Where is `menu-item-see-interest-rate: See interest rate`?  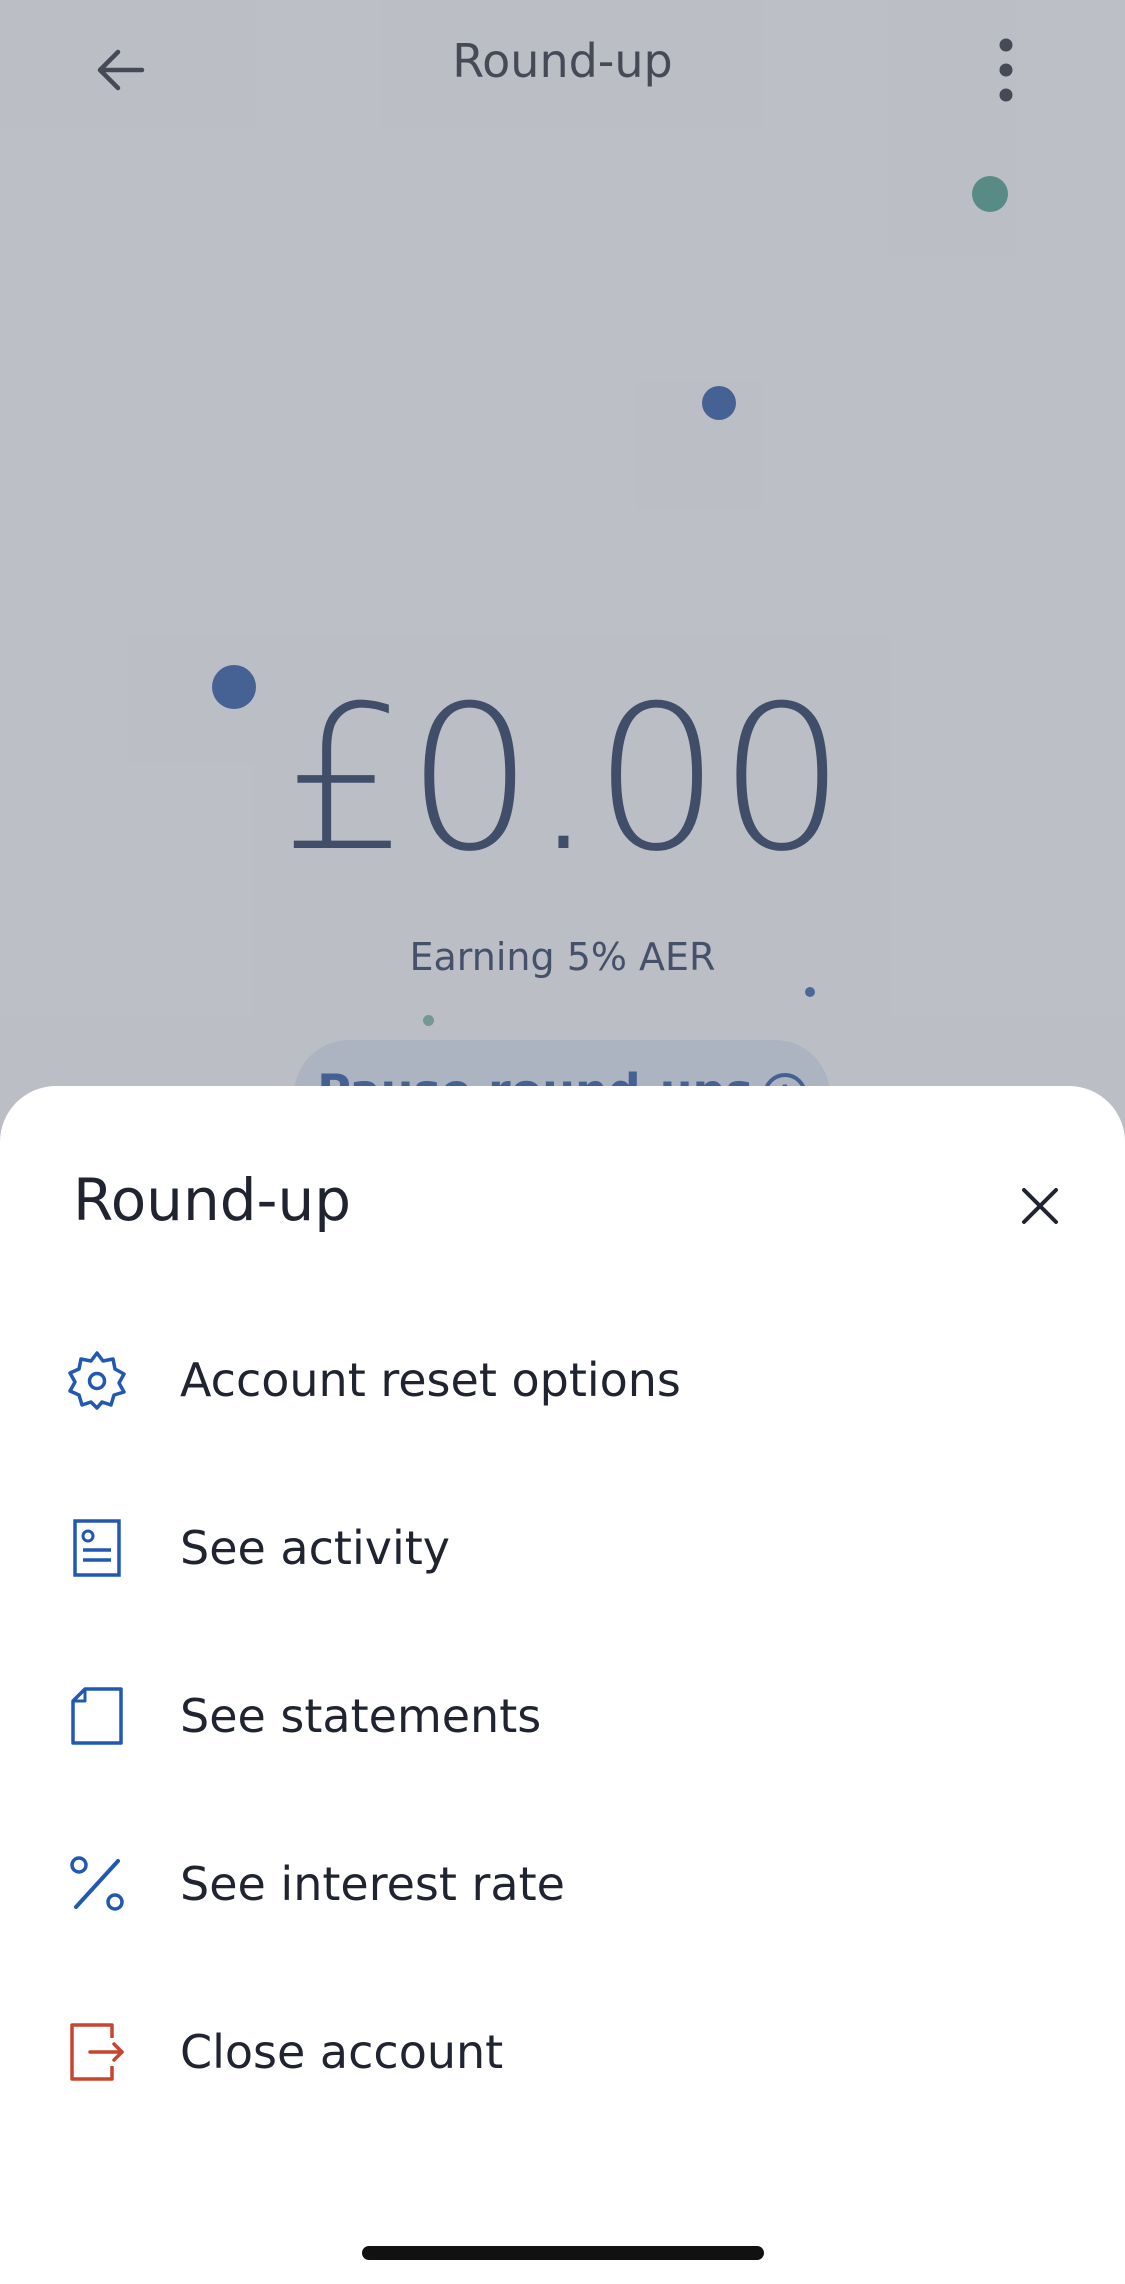
menu-item-see-interest-rate: See interest rate is located at coordinates (562, 1884).